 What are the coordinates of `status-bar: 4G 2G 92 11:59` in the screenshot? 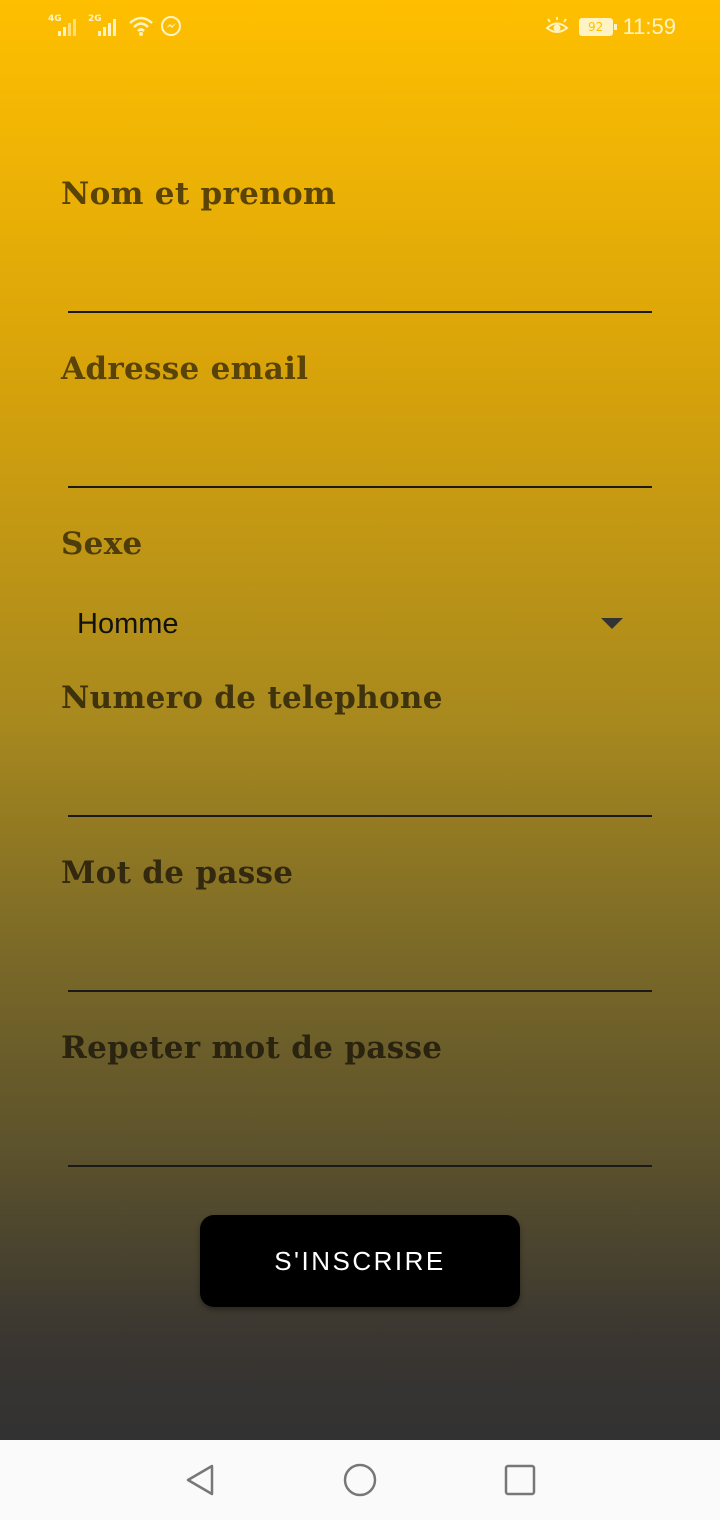 It's located at (360, 28).